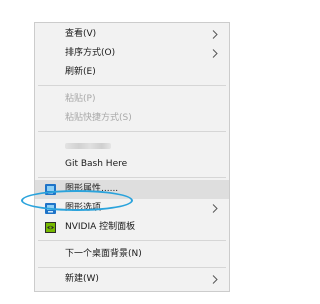  What do you see at coordinates (90, 53) in the screenshot?
I see `menu-item-label: 排序方式(O)` at bounding box center [90, 53].